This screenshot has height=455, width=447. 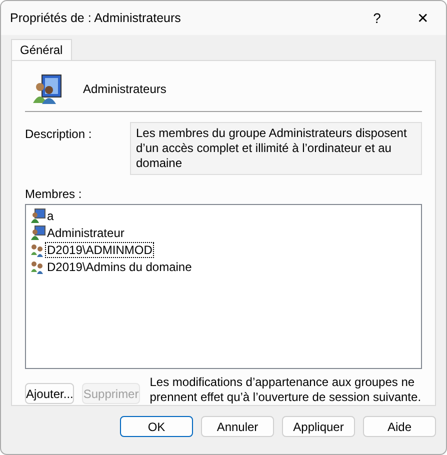 What do you see at coordinates (86, 233) in the screenshot?
I see `member-item: Administrateur` at bounding box center [86, 233].